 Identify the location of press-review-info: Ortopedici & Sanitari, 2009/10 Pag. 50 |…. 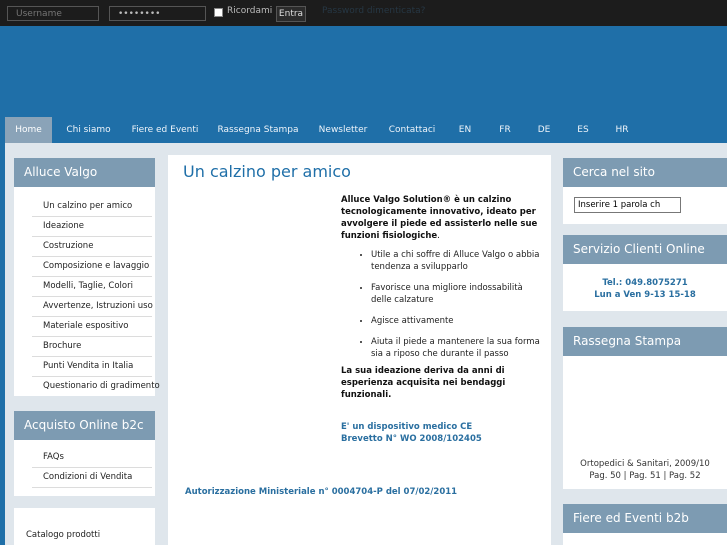
(645, 470).